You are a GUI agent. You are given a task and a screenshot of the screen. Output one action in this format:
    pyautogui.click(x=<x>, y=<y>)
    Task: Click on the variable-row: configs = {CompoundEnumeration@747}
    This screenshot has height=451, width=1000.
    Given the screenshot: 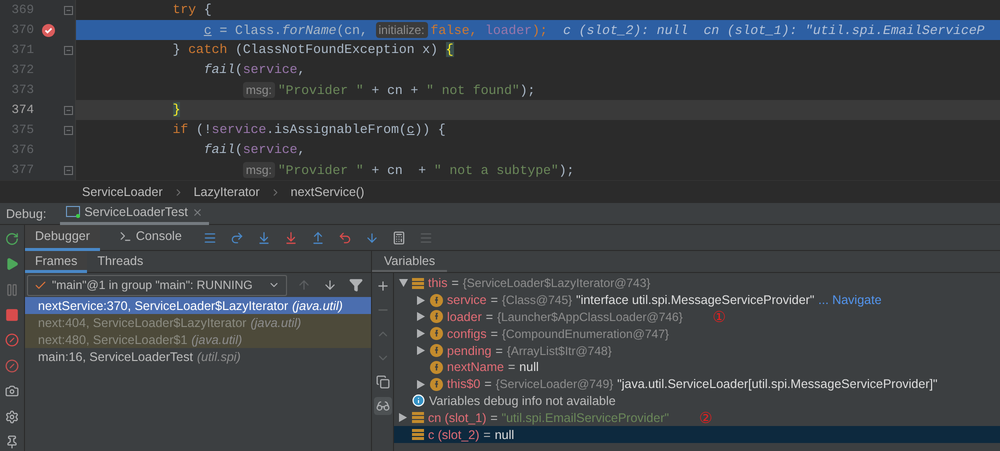 What is the action you would take?
    pyautogui.click(x=697, y=333)
    